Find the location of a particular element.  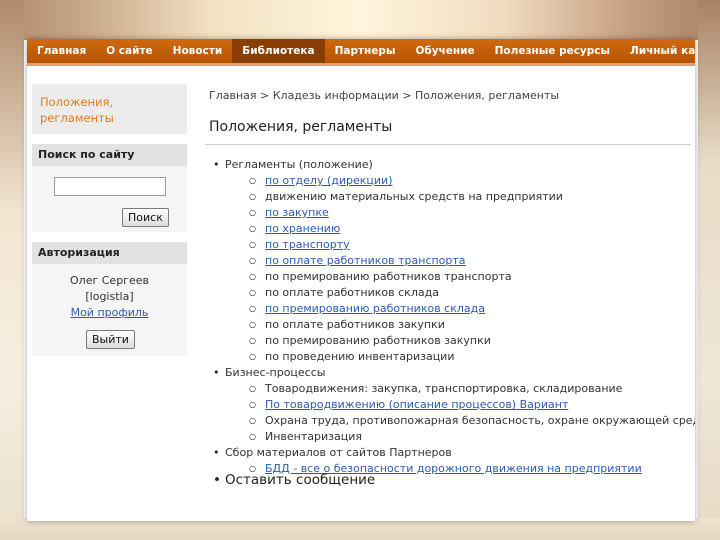

title-divider is located at coordinates (448, 144).